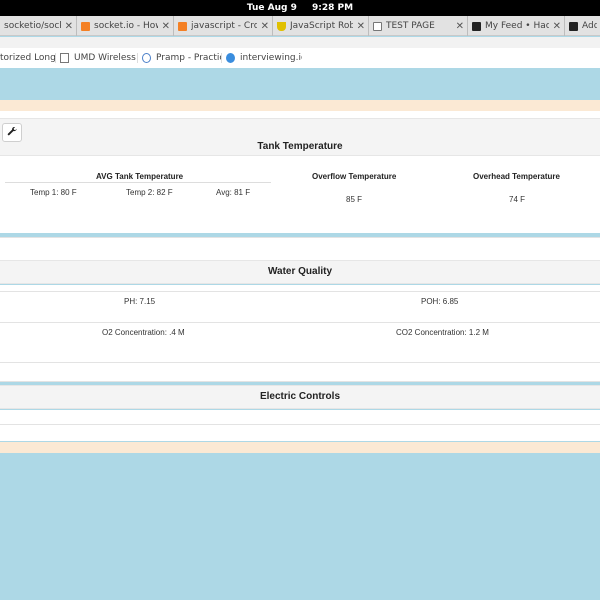 Image resolution: width=600 pixels, height=600 pixels. I want to click on bookmark-item: interviewing.io -, so click(262, 58).